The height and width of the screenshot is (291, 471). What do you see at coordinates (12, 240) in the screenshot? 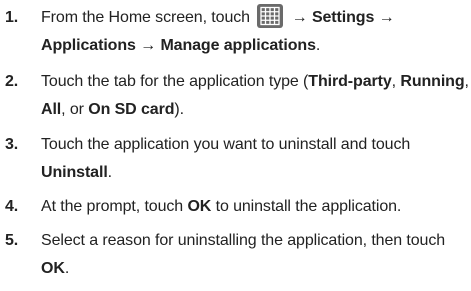
I see `step-number: 5.` at bounding box center [12, 240].